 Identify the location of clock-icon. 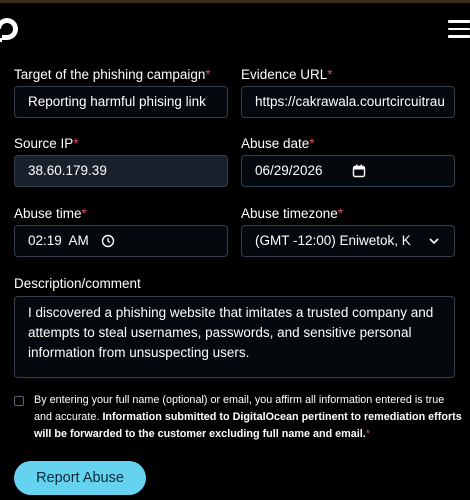
(108, 241).